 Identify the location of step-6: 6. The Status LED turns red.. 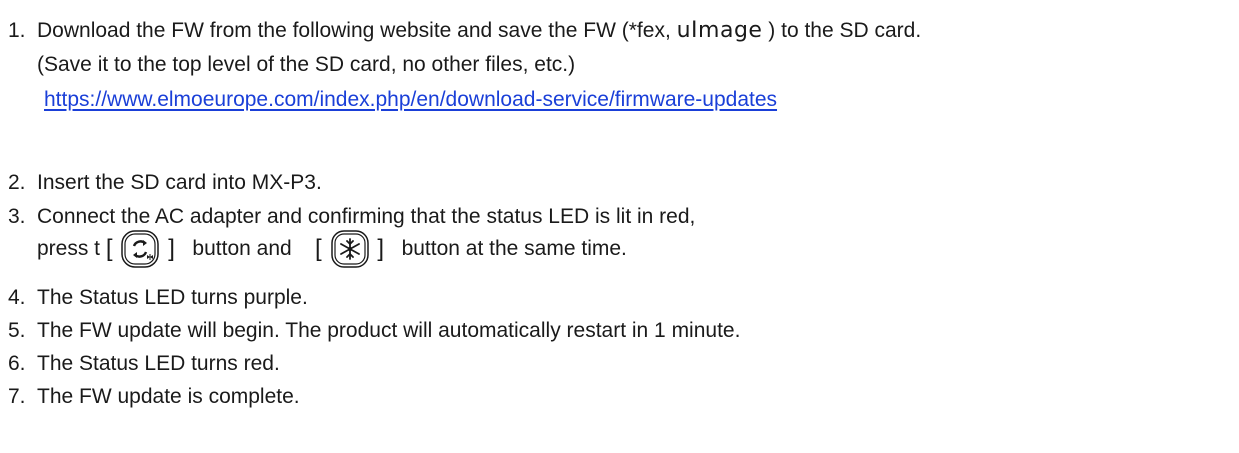
(144, 364).